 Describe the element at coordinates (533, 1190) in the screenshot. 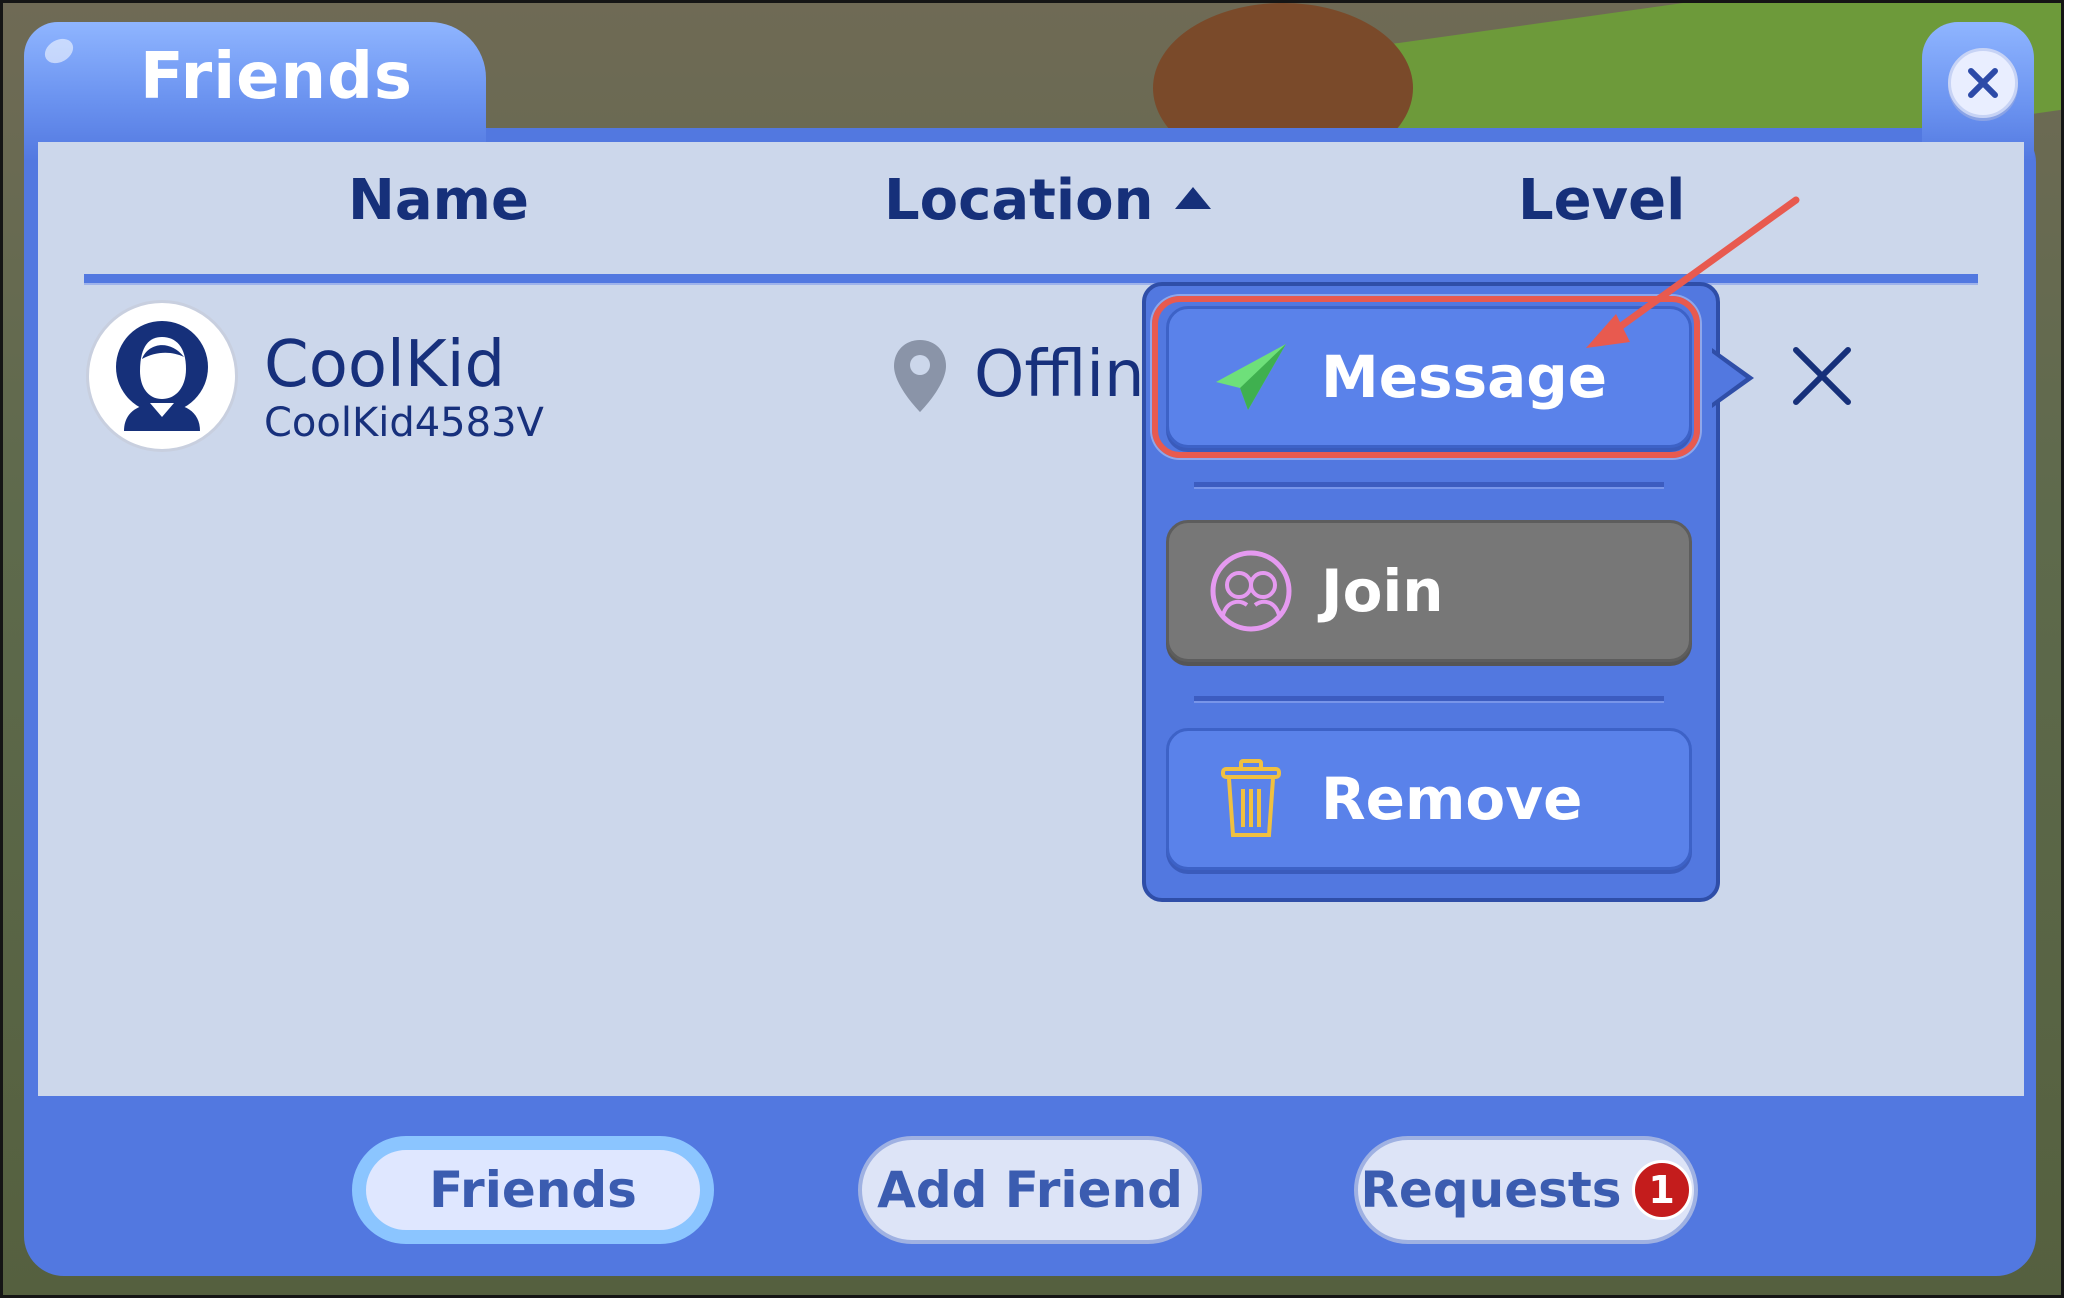

I see `tab-friends: Friends` at that location.